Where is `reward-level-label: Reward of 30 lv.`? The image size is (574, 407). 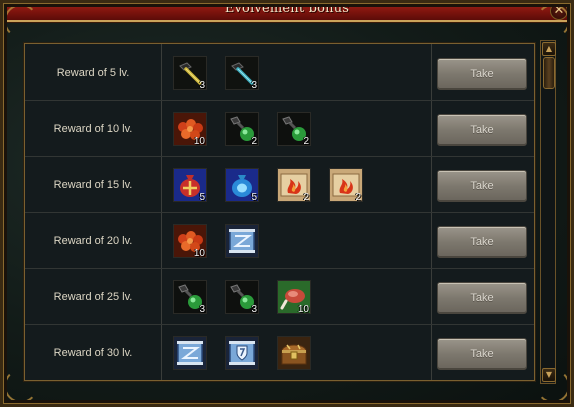 reward-level-label: Reward of 30 lv. is located at coordinates (93, 353).